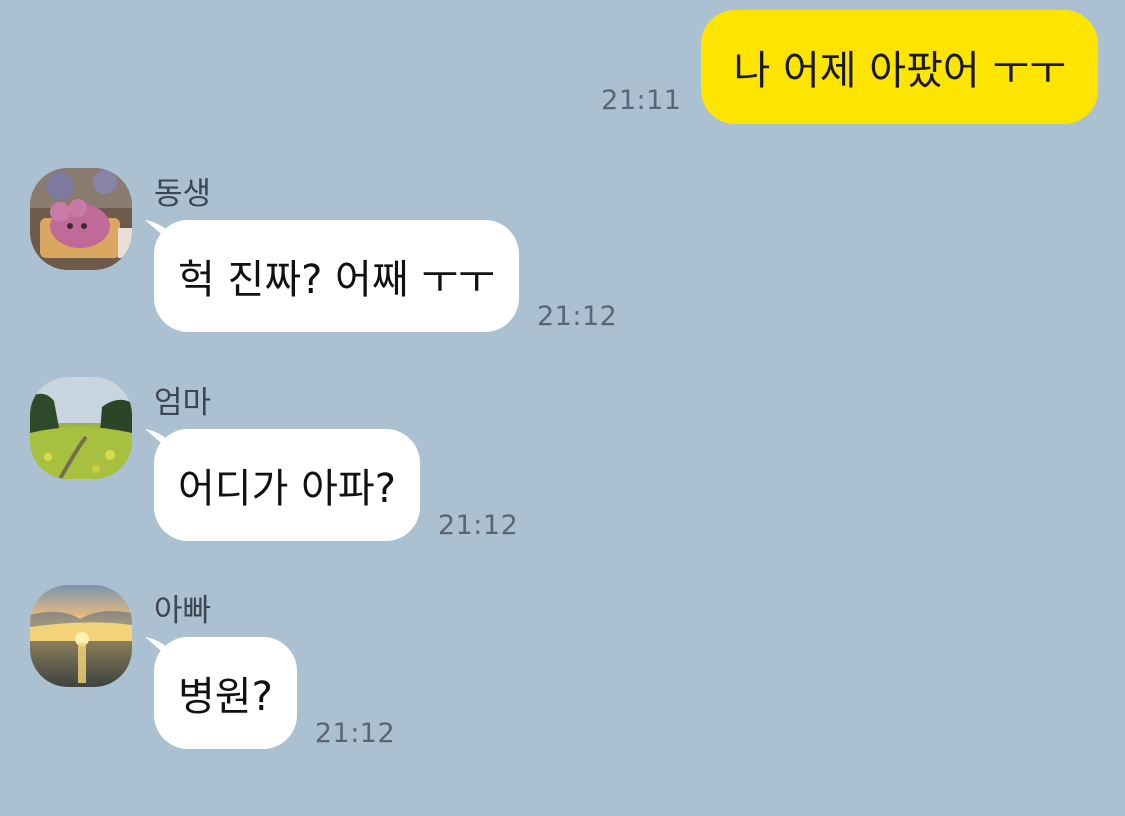 Image resolution: width=1125 pixels, height=816 pixels. I want to click on teddy-bear-cake-photo-icon, so click(81, 219).